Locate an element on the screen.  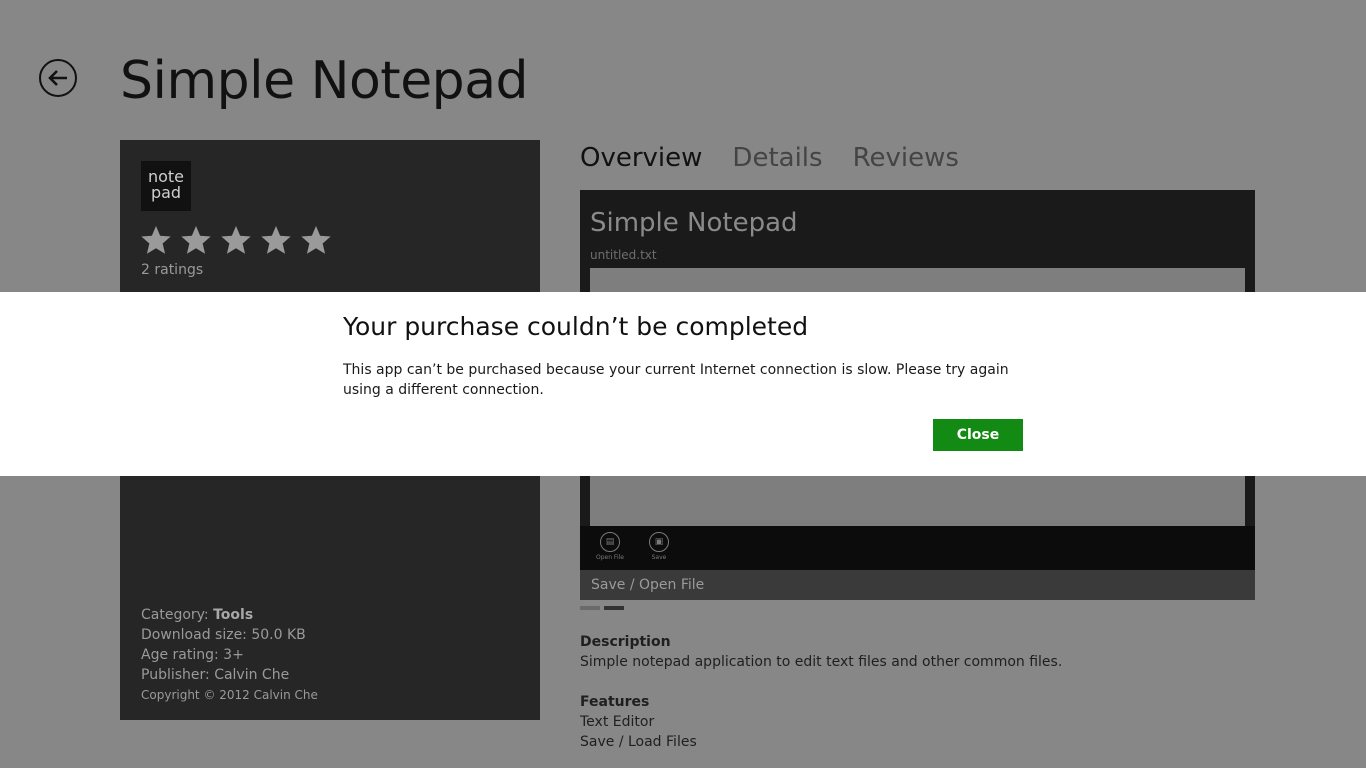
description-heading: Description is located at coordinates (625, 642).